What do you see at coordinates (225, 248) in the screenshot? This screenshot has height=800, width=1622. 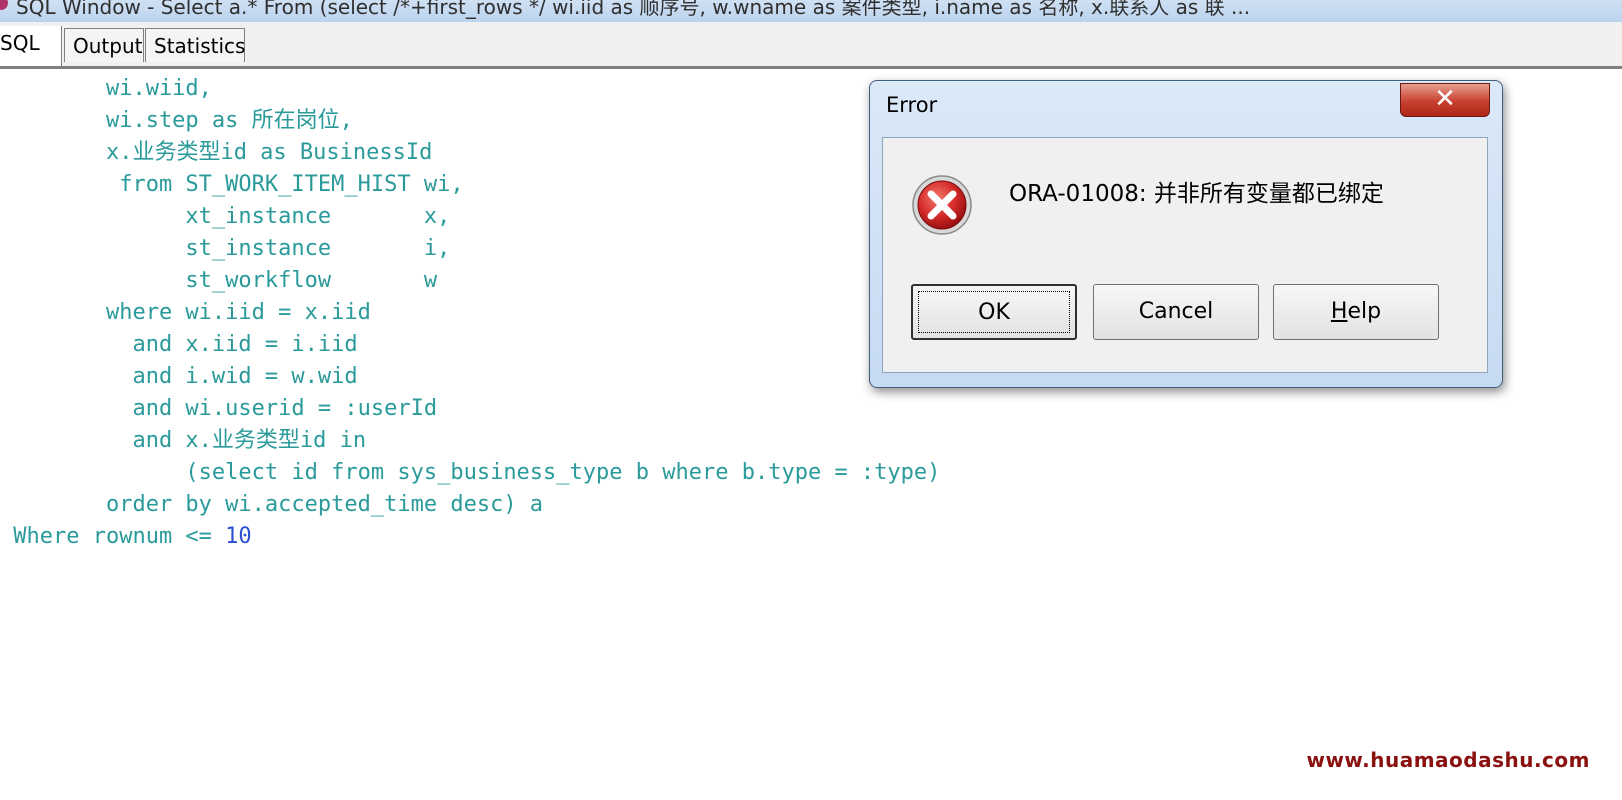 I see `code-line: st_instance i,` at bounding box center [225, 248].